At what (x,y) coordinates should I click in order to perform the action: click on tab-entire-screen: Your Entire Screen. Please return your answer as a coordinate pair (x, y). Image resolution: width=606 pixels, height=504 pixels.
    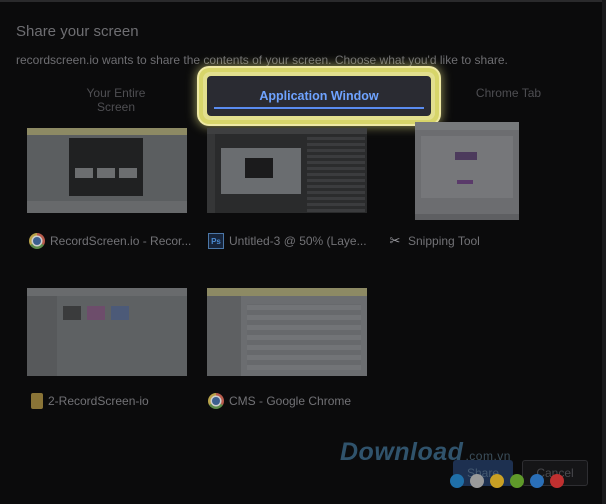
    Looking at the image, I should click on (116, 100).